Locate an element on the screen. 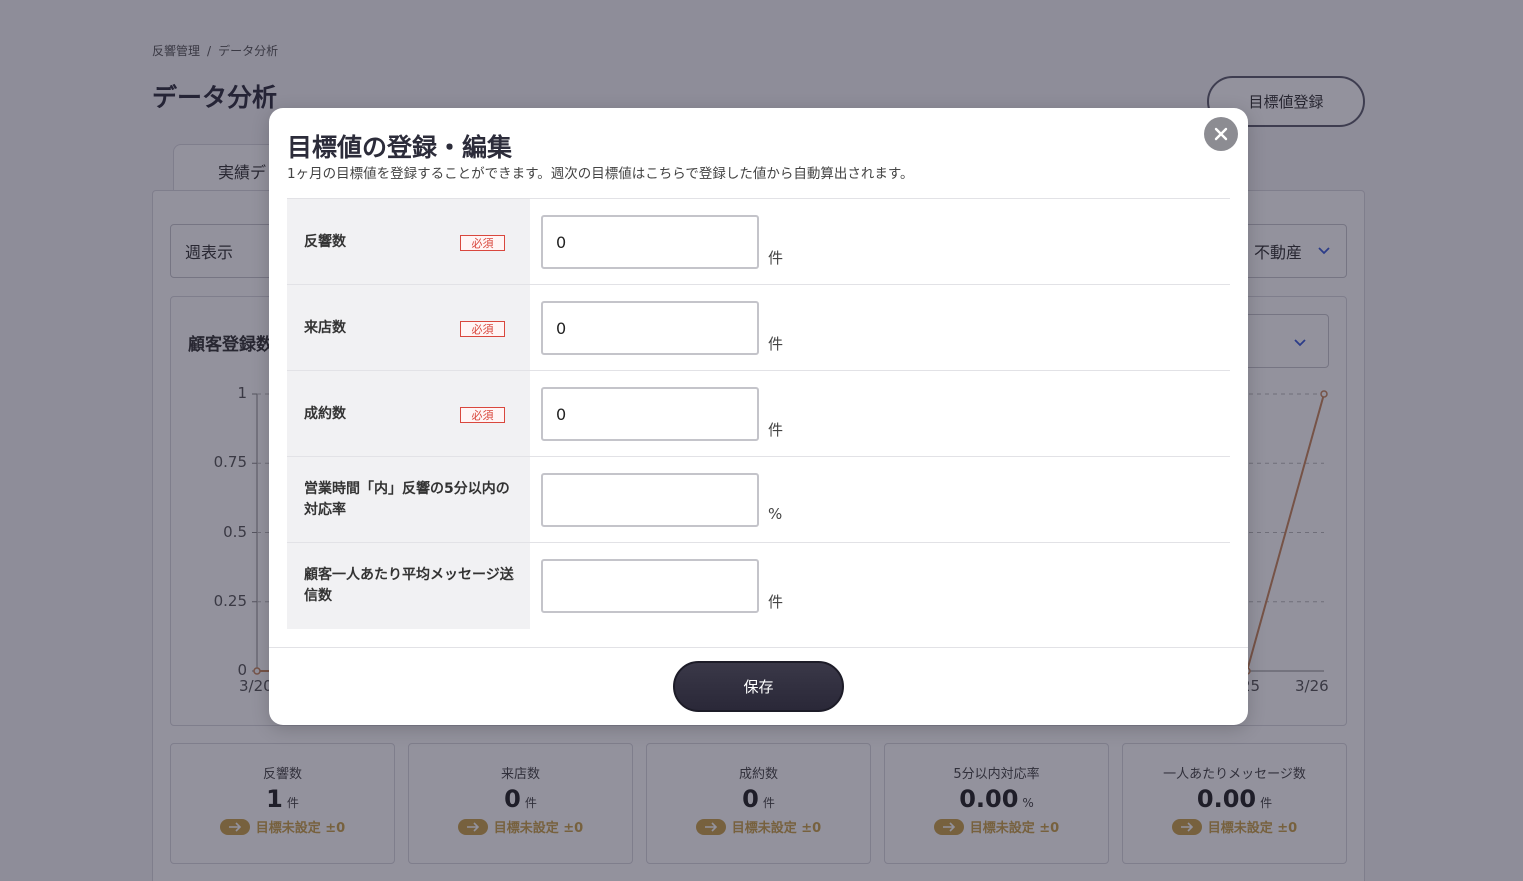 Image resolution: width=1523 pixels, height=881 pixels. field-unit: % is located at coordinates (775, 514).